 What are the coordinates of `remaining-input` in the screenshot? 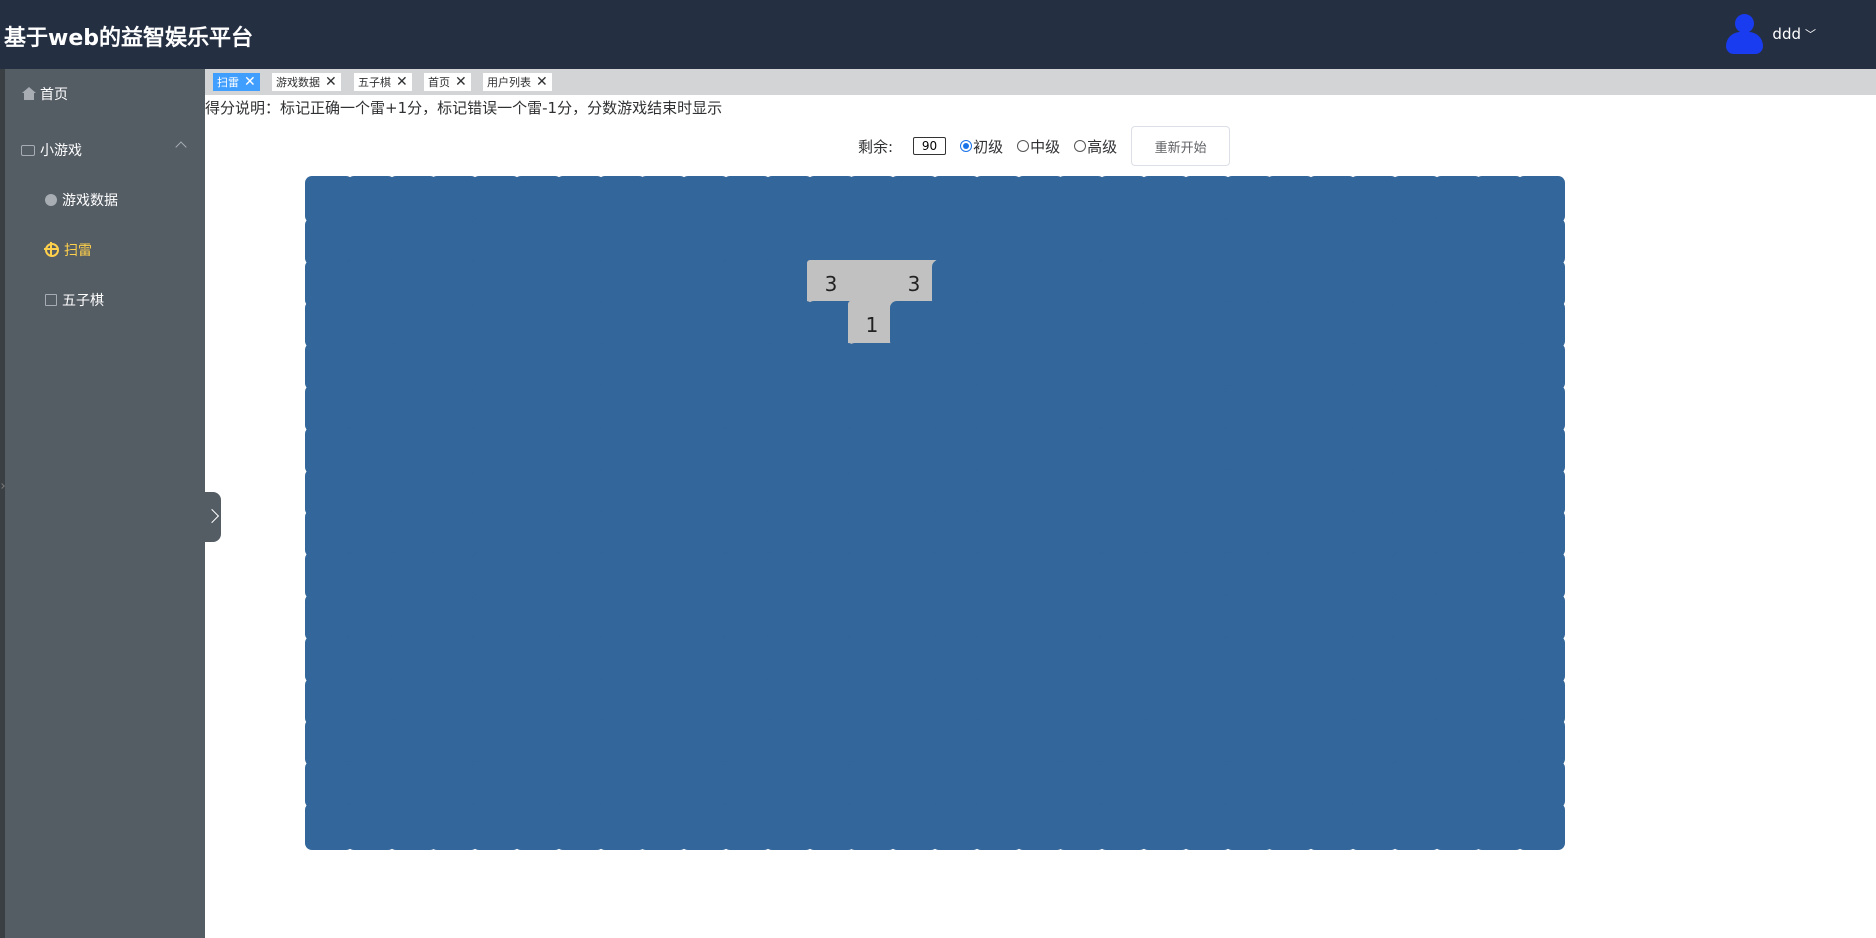 It's located at (930, 146).